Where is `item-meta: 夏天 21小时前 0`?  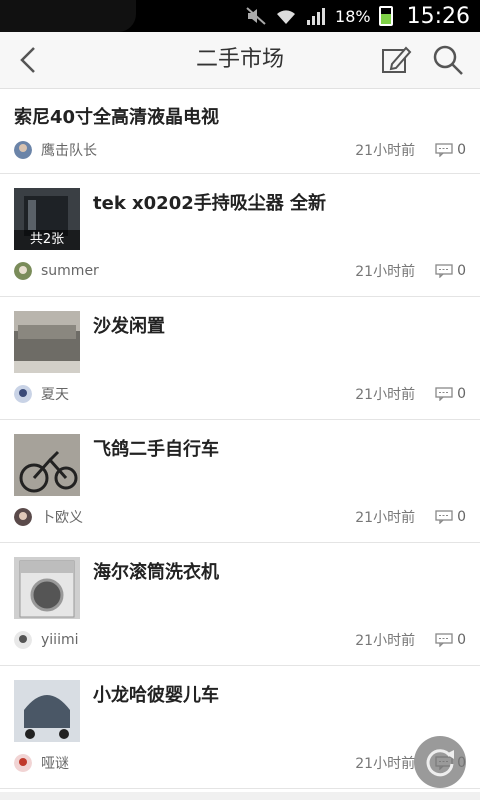 item-meta: 夏天 21小时前 0 is located at coordinates (240, 394).